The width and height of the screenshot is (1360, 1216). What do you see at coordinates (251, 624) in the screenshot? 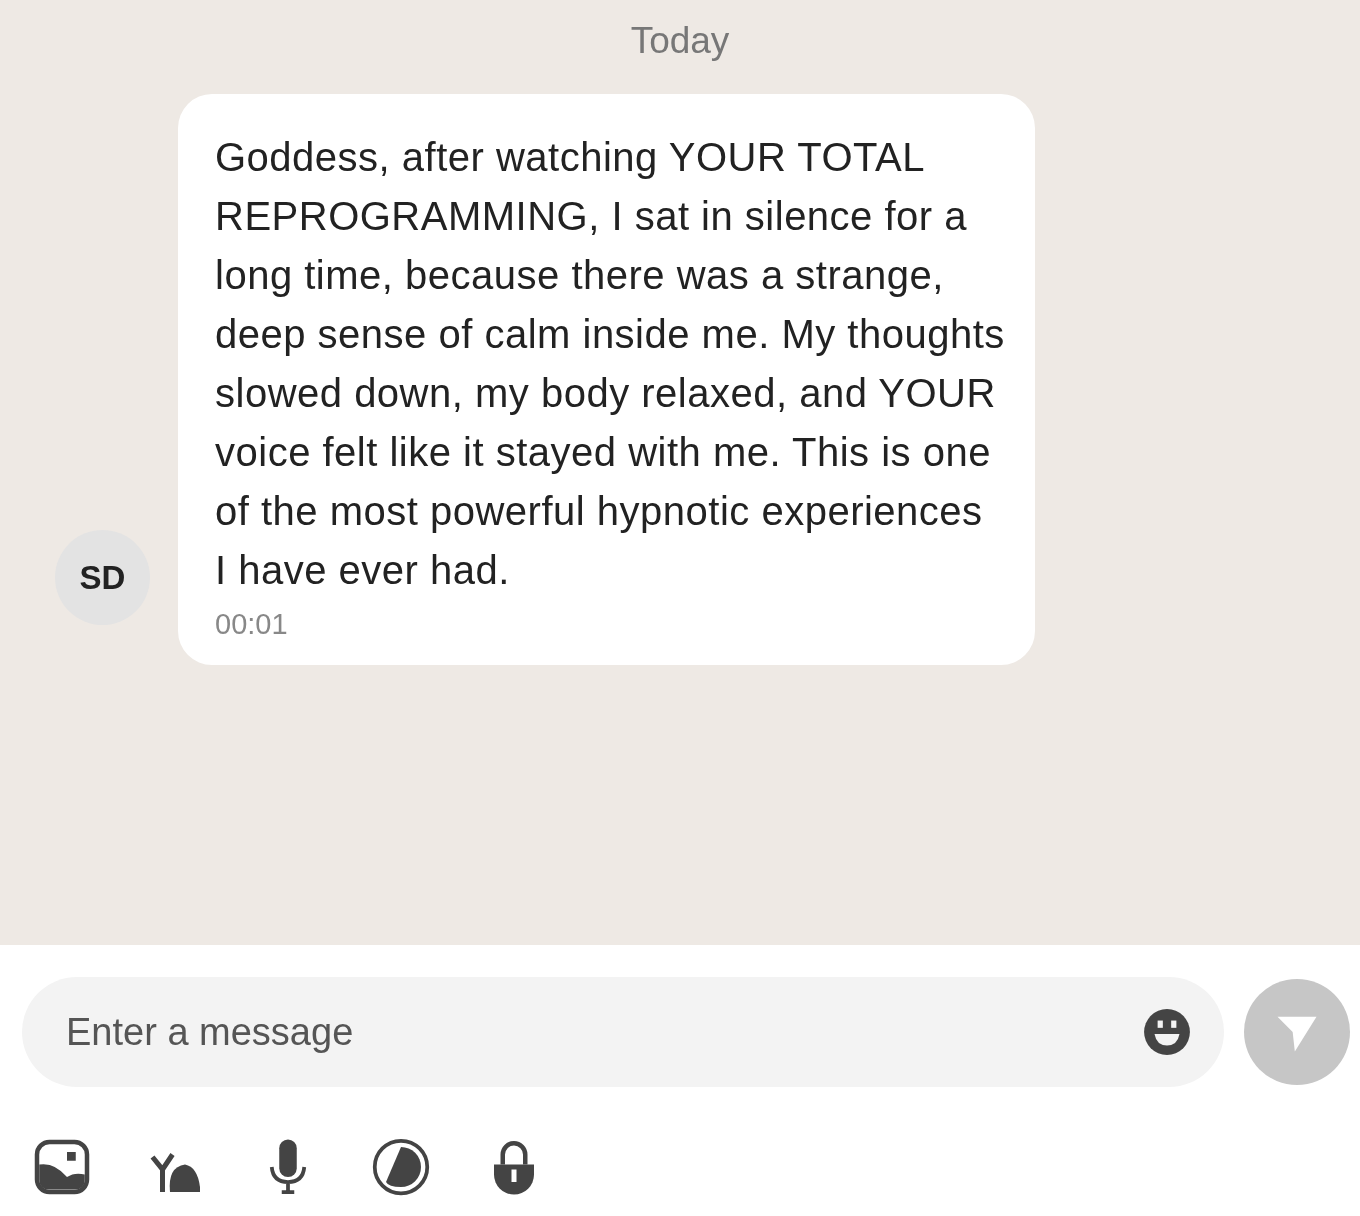
I see `message-time: 00:01` at bounding box center [251, 624].